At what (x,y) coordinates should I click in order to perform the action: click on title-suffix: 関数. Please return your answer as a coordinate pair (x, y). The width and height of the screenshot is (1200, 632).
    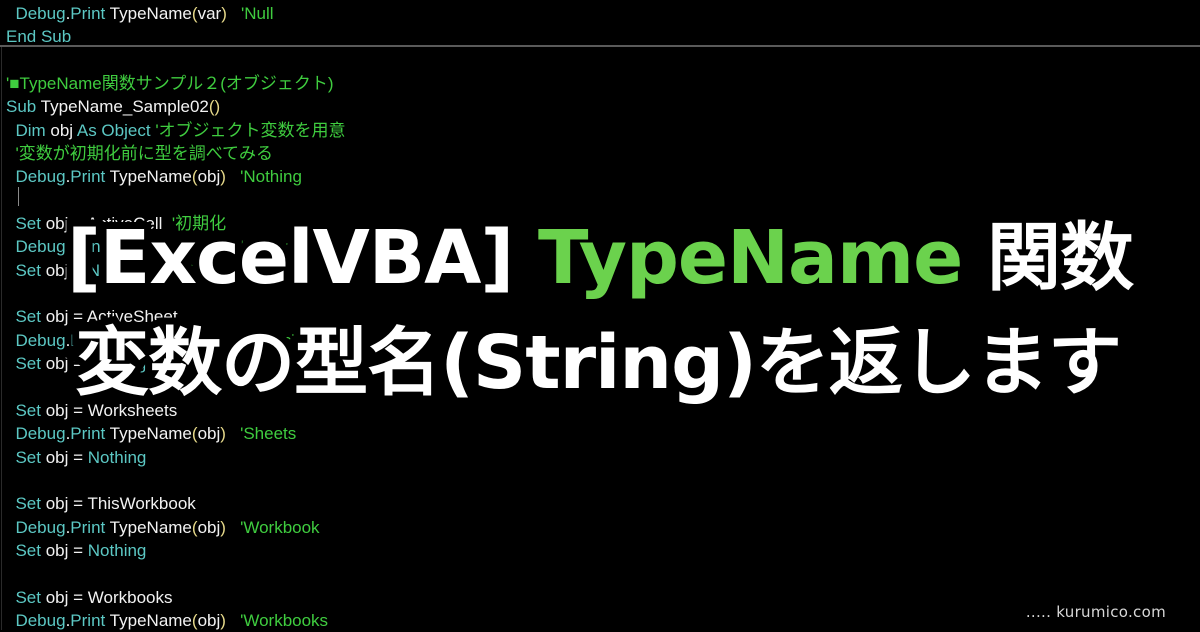
    Looking at the image, I should click on (1051, 258).